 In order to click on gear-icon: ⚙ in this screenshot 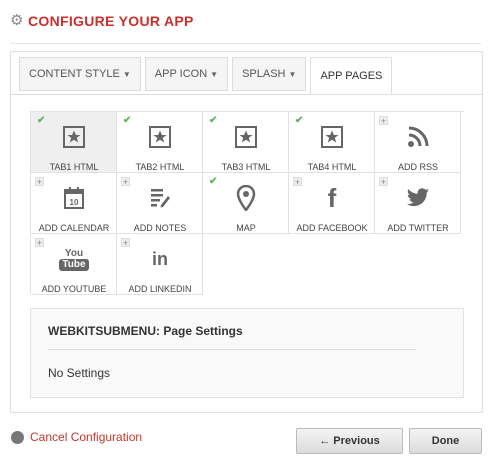, I will do `click(17, 20)`.